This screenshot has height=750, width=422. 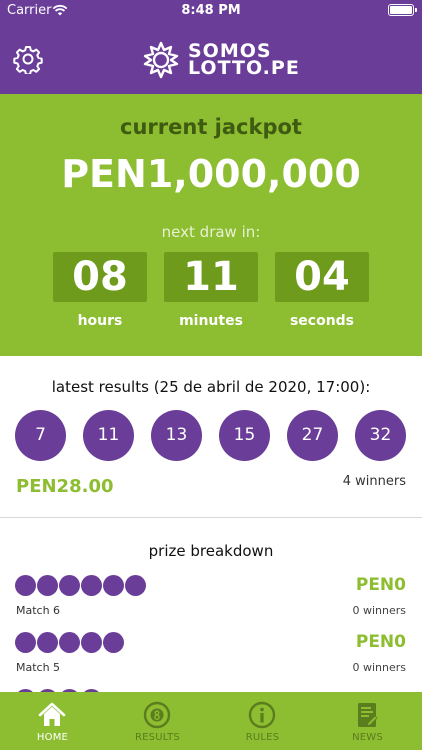 What do you see at coordinates (402, 10) in the screenshot?
I see `battery-icon` at bounding box center [402, 10].